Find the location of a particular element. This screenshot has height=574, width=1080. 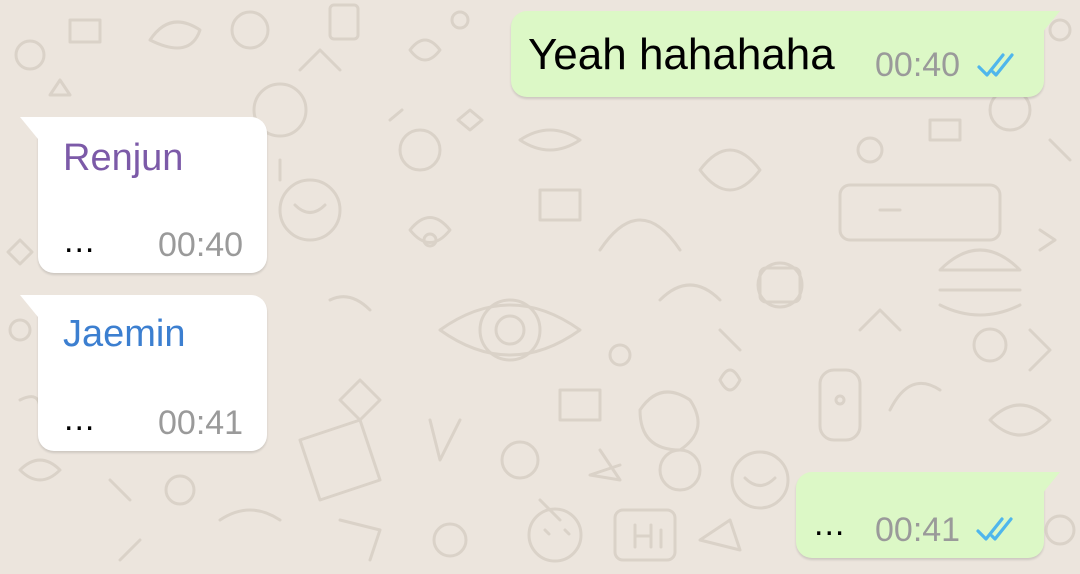

incoming-message-bubble: Jaemin ... 00:41 is located at coordinates (143, 373).